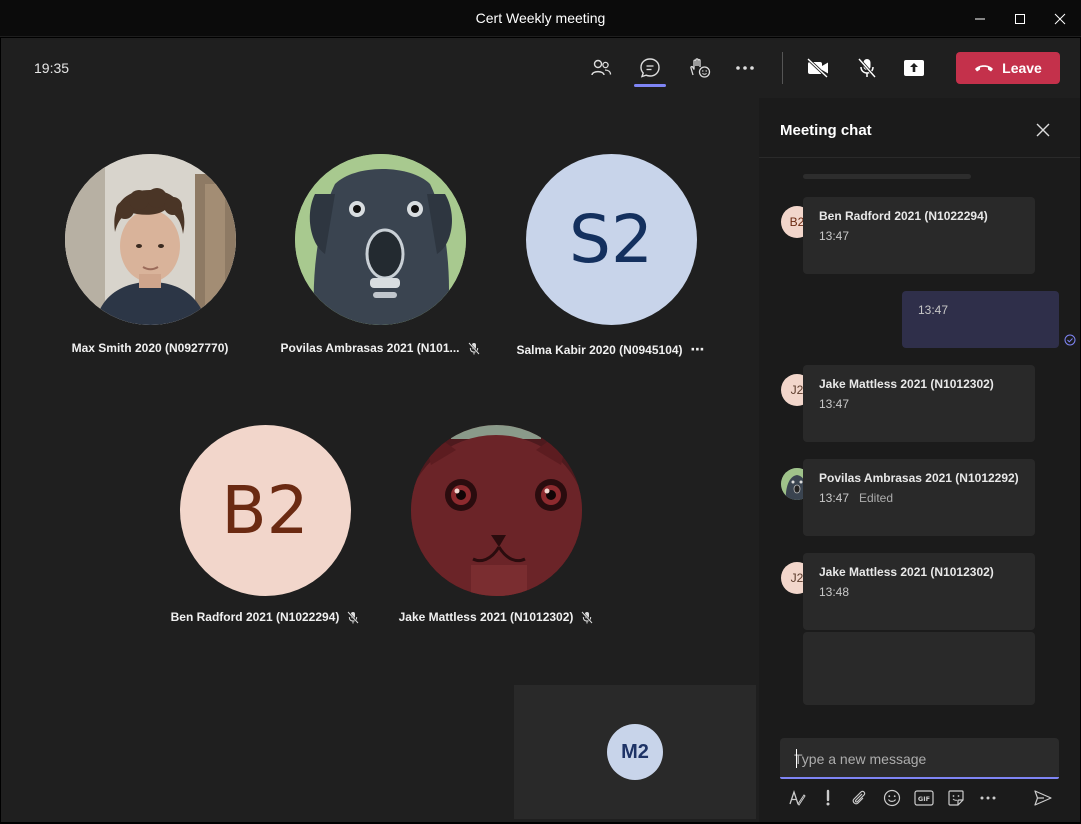 This screenshot has width=1081, height=824. Describe the element at coordinates (650, 85) in the screenshot. I see `chat-active-indicator` at that location.